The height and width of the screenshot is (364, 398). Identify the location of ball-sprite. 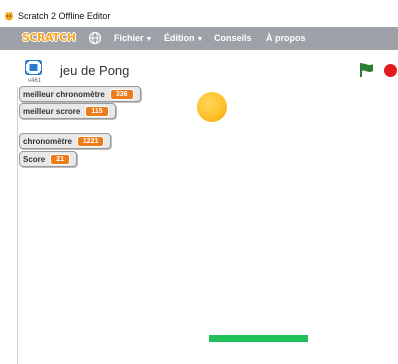
(212, 107).